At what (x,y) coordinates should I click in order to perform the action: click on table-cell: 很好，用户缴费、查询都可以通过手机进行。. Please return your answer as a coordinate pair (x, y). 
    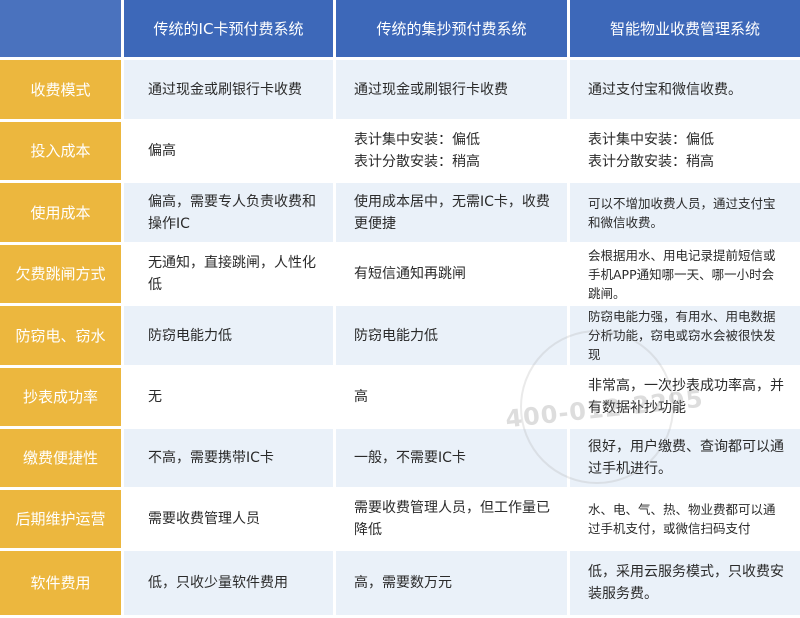
    Looking at the image, I should click on (685, 459).